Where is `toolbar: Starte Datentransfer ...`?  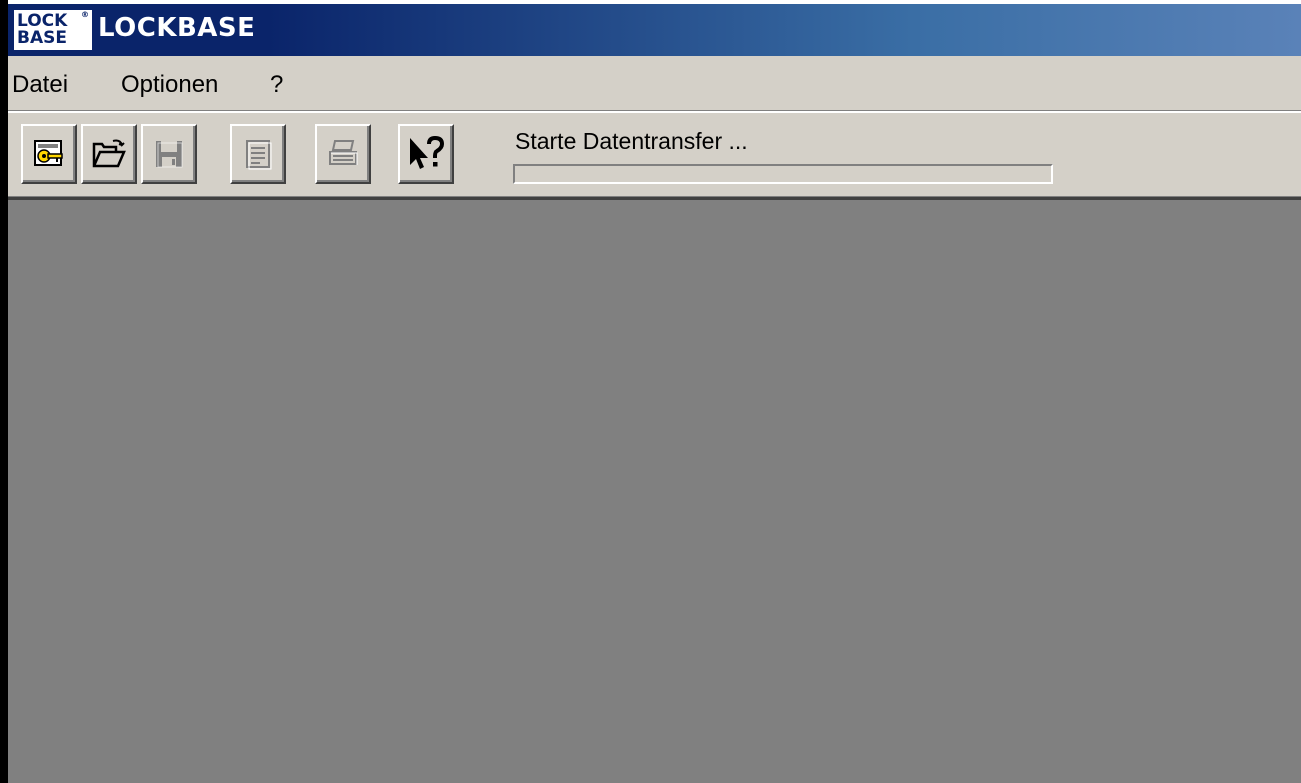
toolbar: Starte Datentransfer ... is located at coordinates (654, 154).